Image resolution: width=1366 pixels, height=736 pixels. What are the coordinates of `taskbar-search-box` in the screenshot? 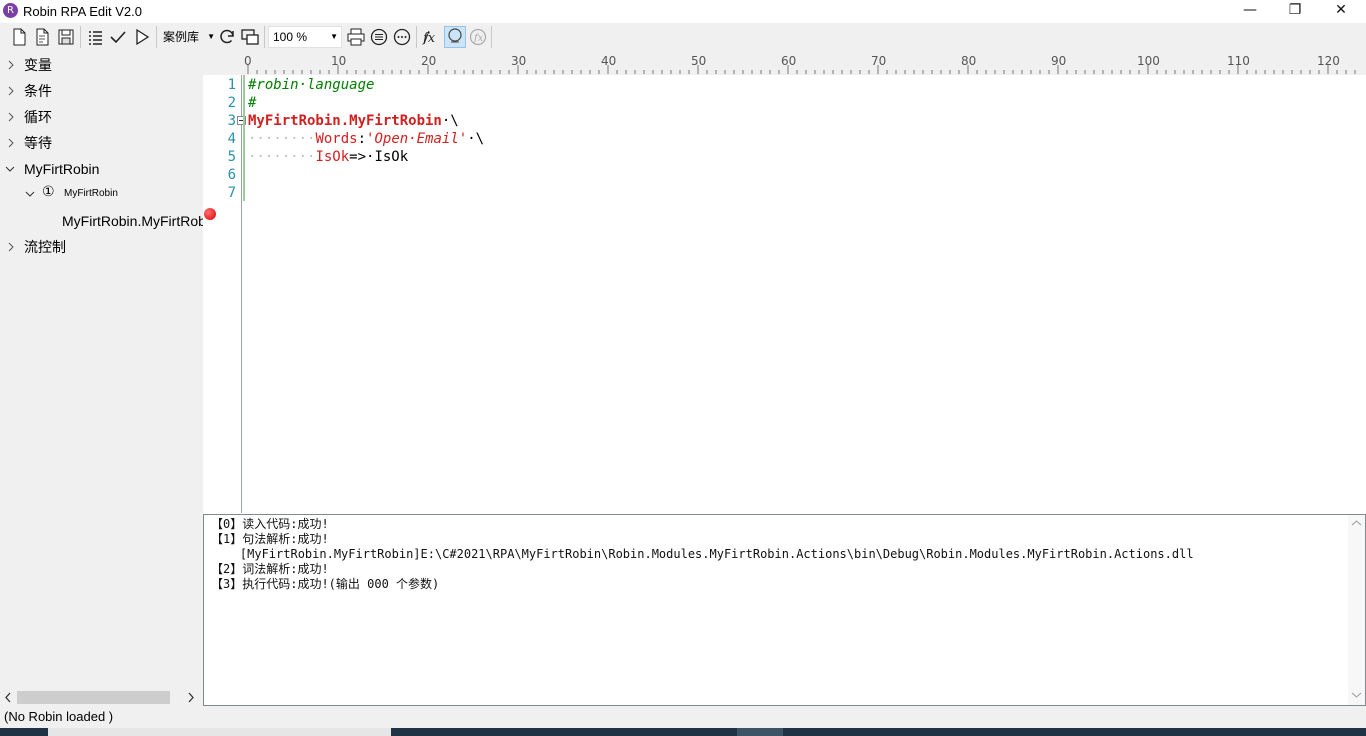 It's located at (219, 732).